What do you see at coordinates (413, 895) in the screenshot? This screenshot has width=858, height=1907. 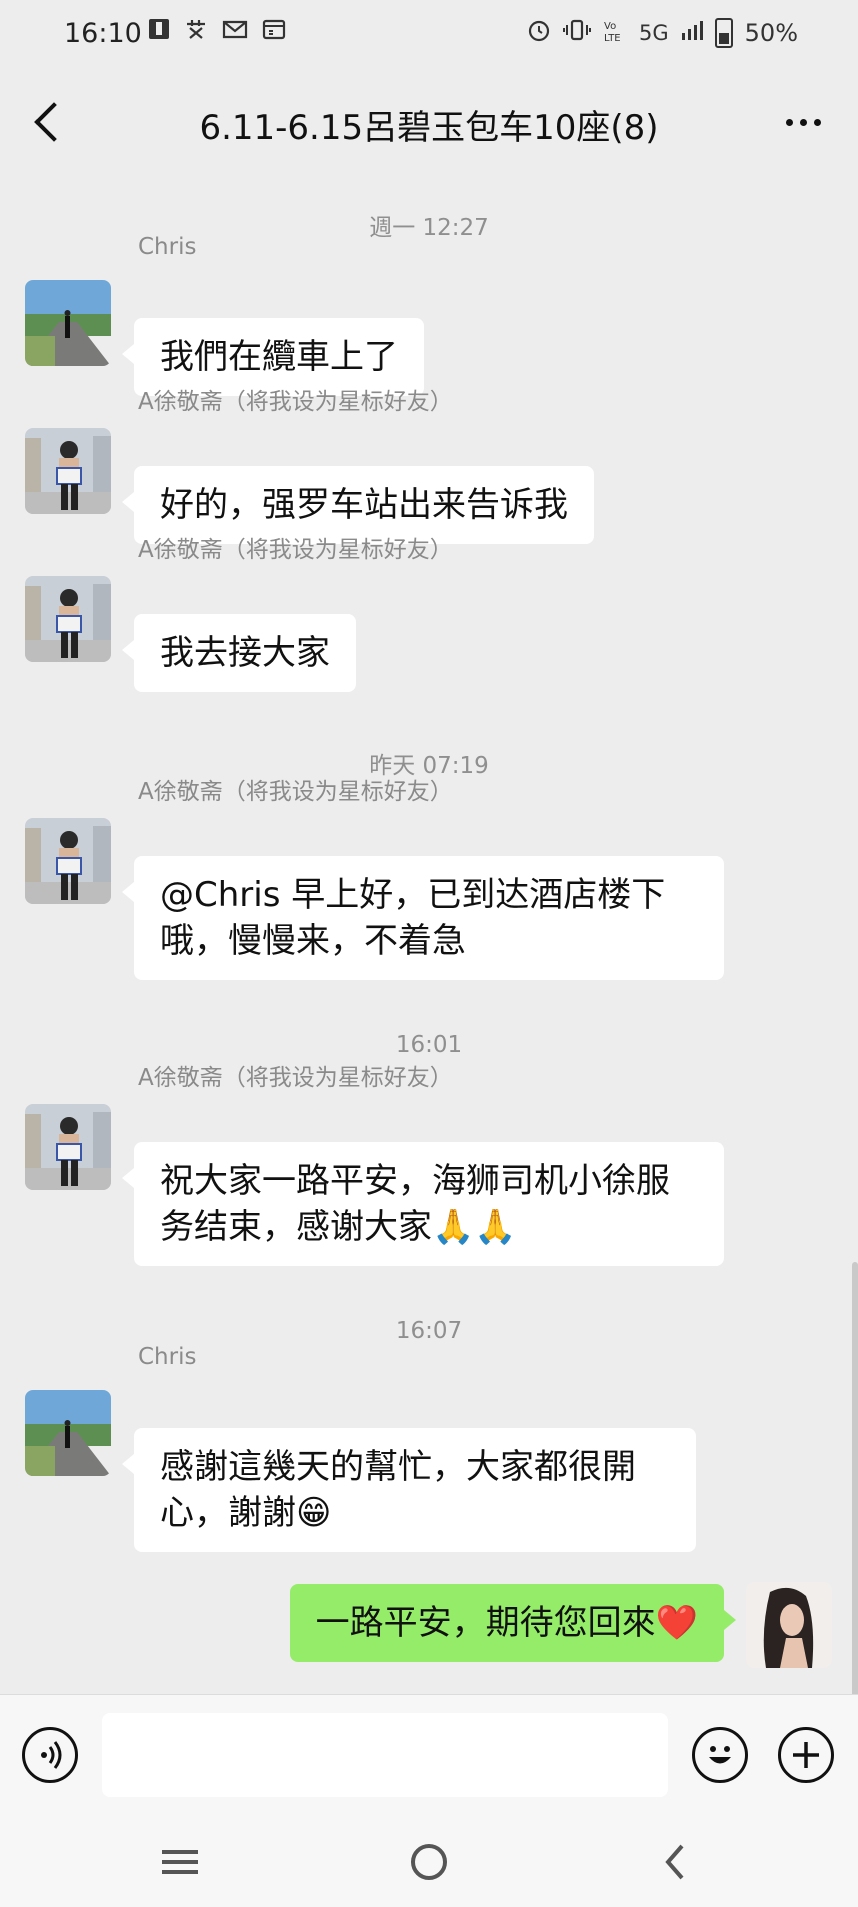 I see `message-line: @Chris 早上好，已到达酒店楼下` at bounding box center [413, 895].